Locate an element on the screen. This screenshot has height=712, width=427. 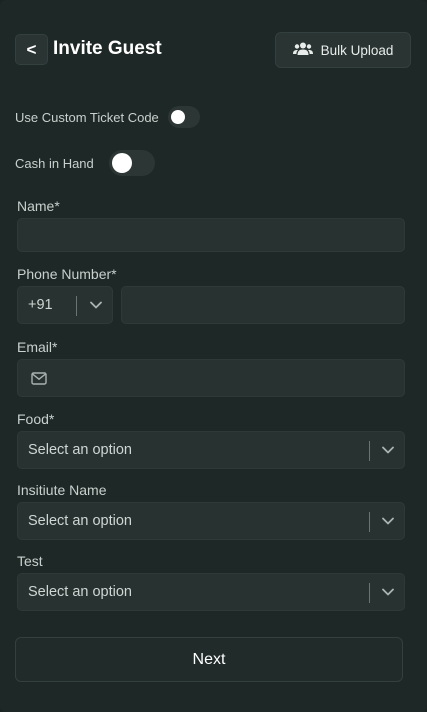
food-select: Select an option is located at coordinates (211, 450).